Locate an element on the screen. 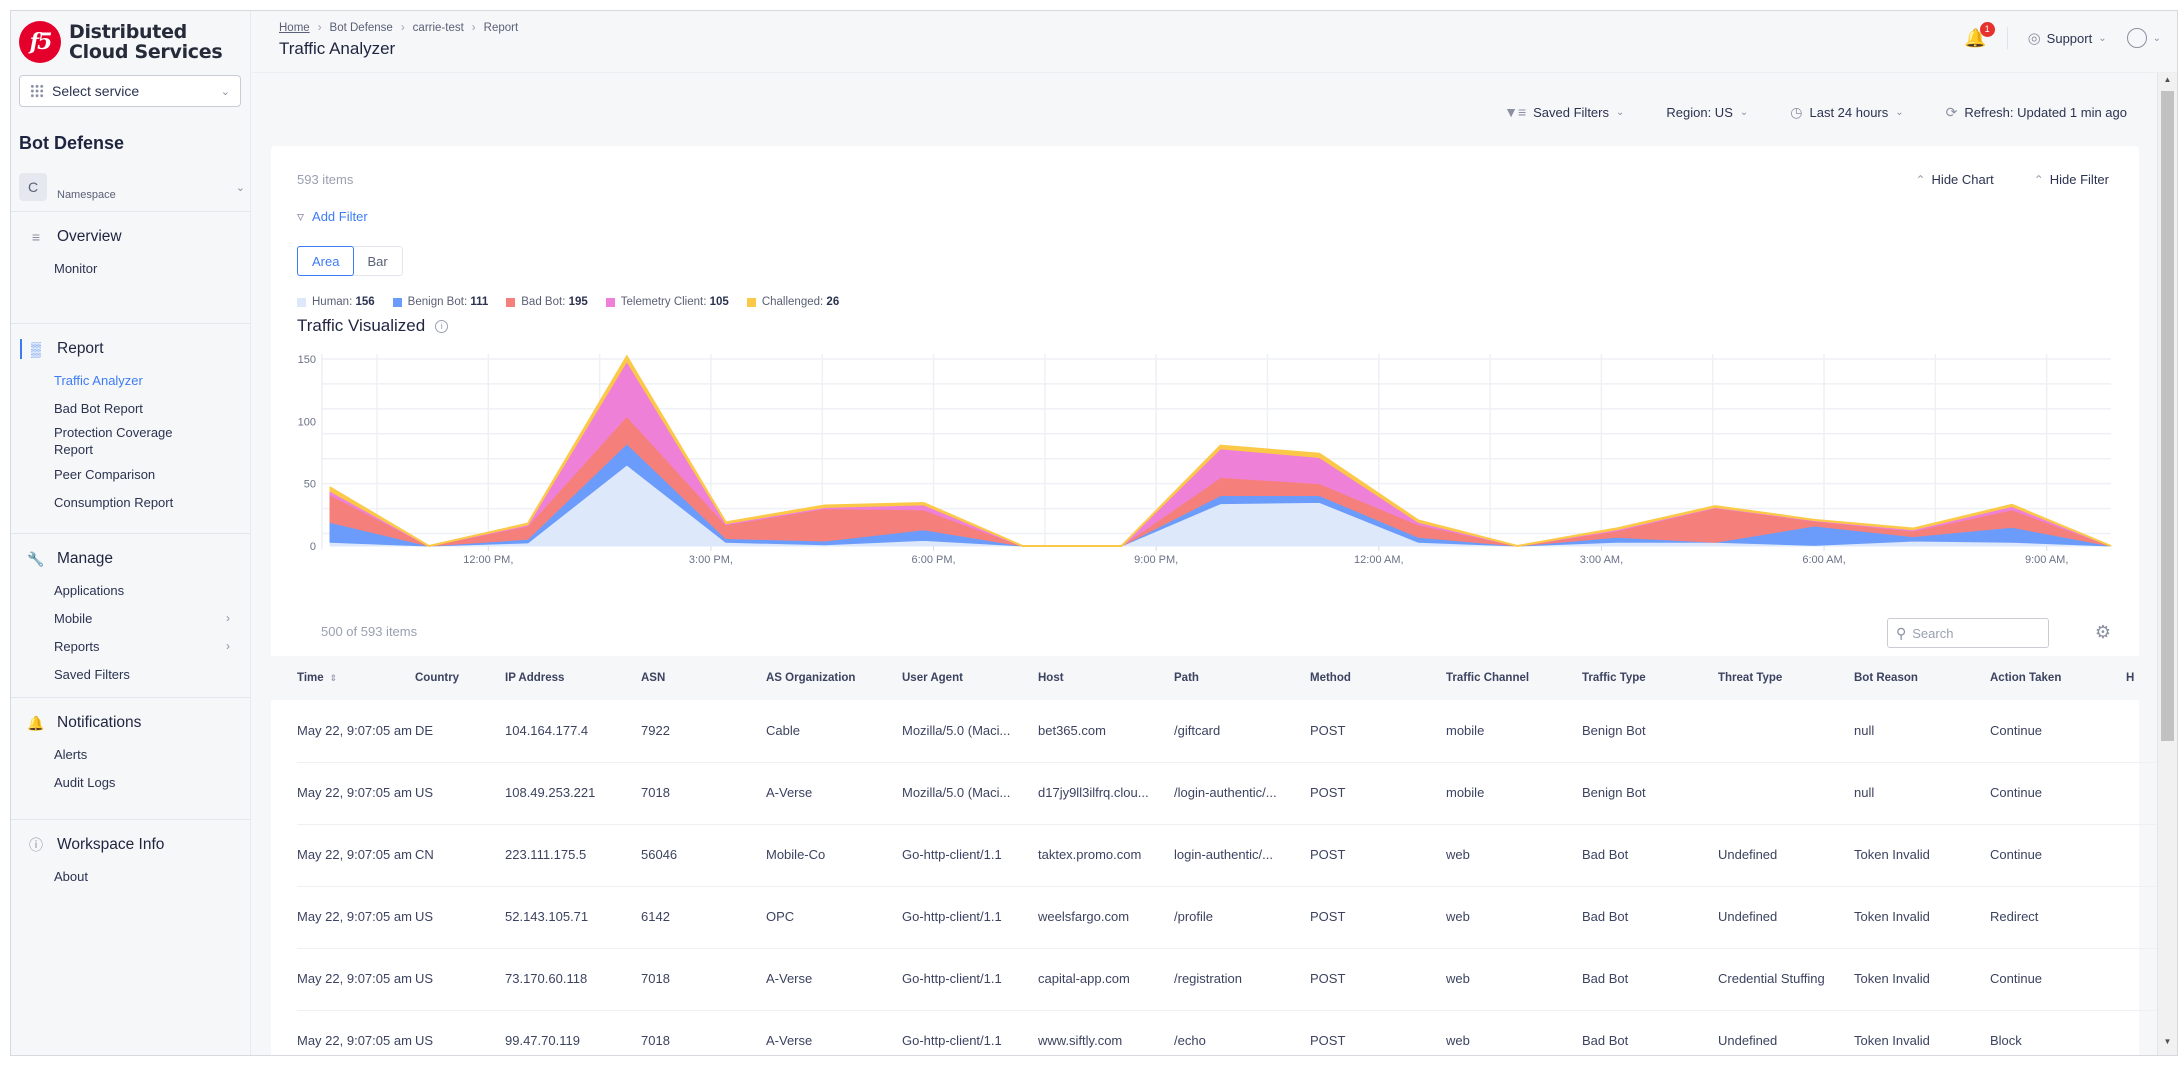 Image resolution: width=2181 pixels, height=1066 pixels. f5-logo-icon: f5 is located at coordinates (40, 42).